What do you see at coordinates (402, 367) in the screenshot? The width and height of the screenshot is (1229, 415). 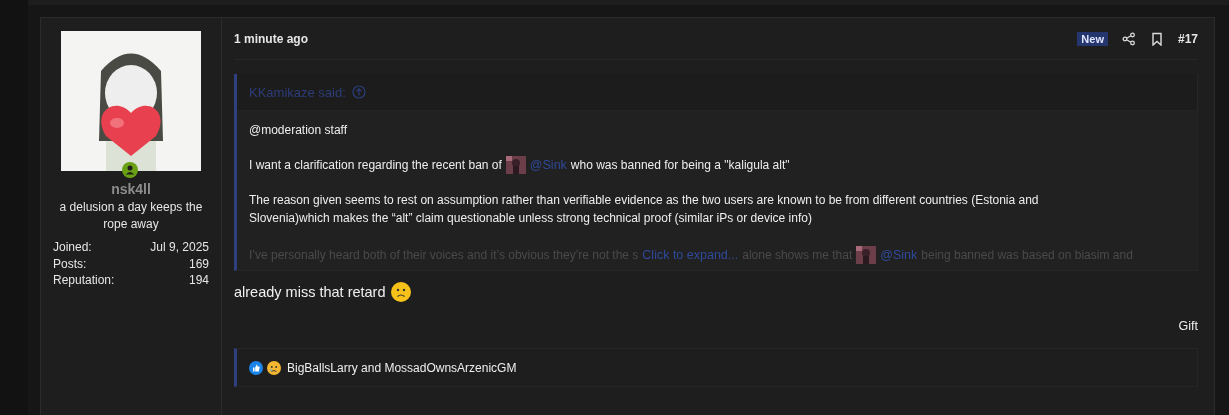 I see `reaction-users-link: BigBallsLarry and MossadOwnsArzenicGM` at bounding box center [402, 367].